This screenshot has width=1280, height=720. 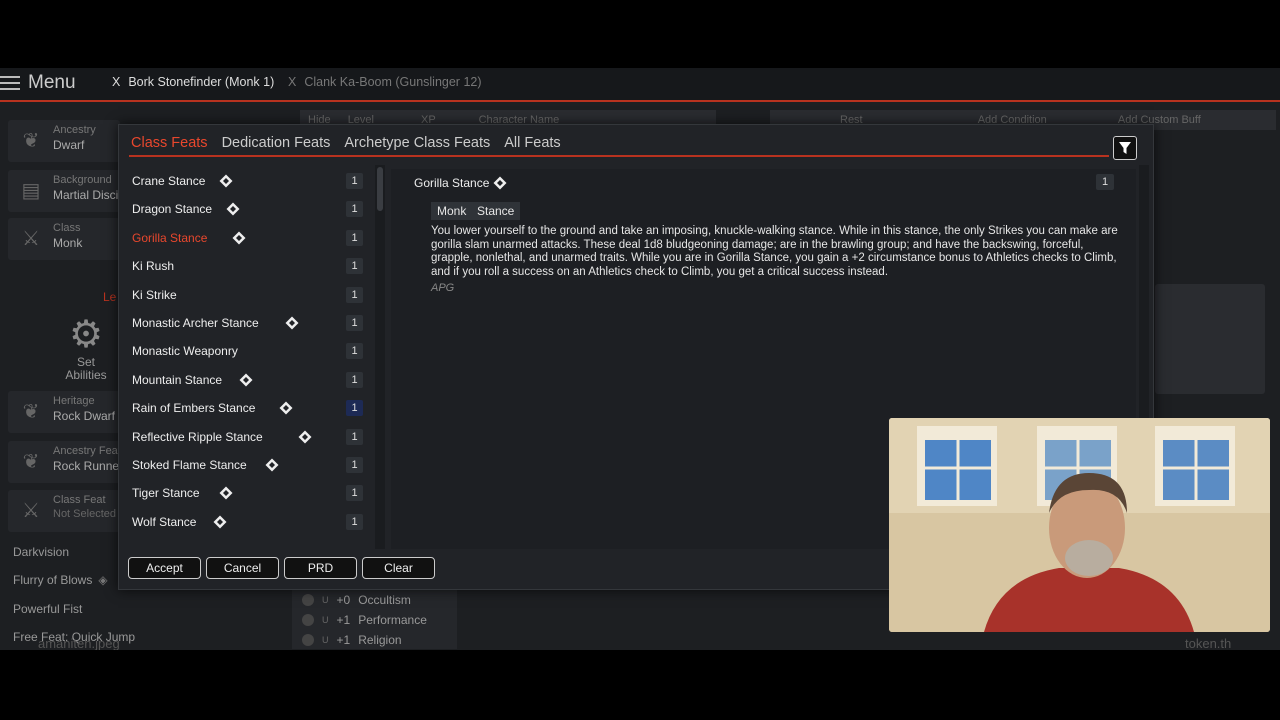 I want to click on ancestry-feat-card: ❦ Ancestry Feat Rock Runner, so click(x=66, y=462).